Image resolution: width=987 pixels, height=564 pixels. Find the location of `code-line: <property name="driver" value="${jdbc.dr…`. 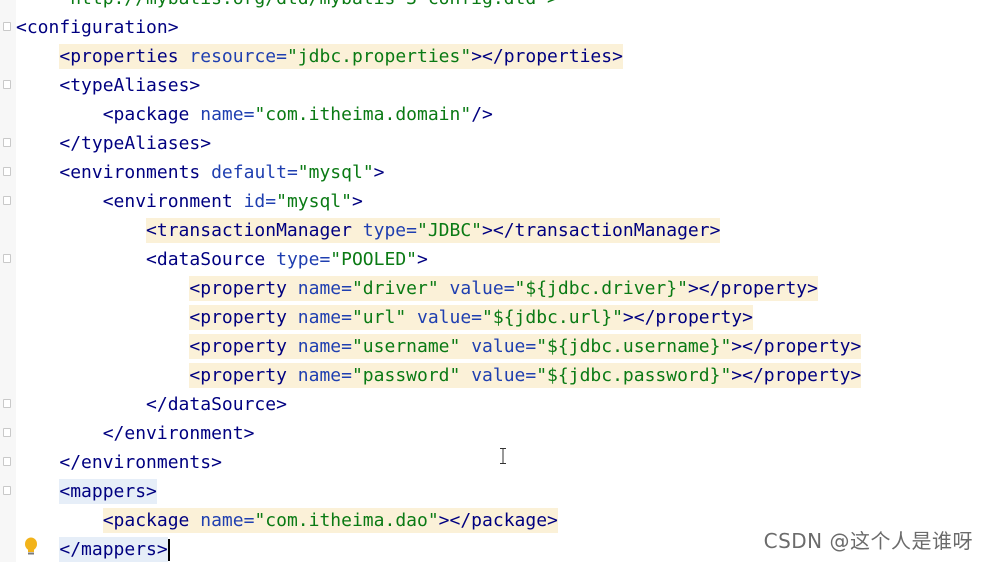

code-line: <property name="driver" value="${jdbc.dr… is located at coordinates (501, 288).